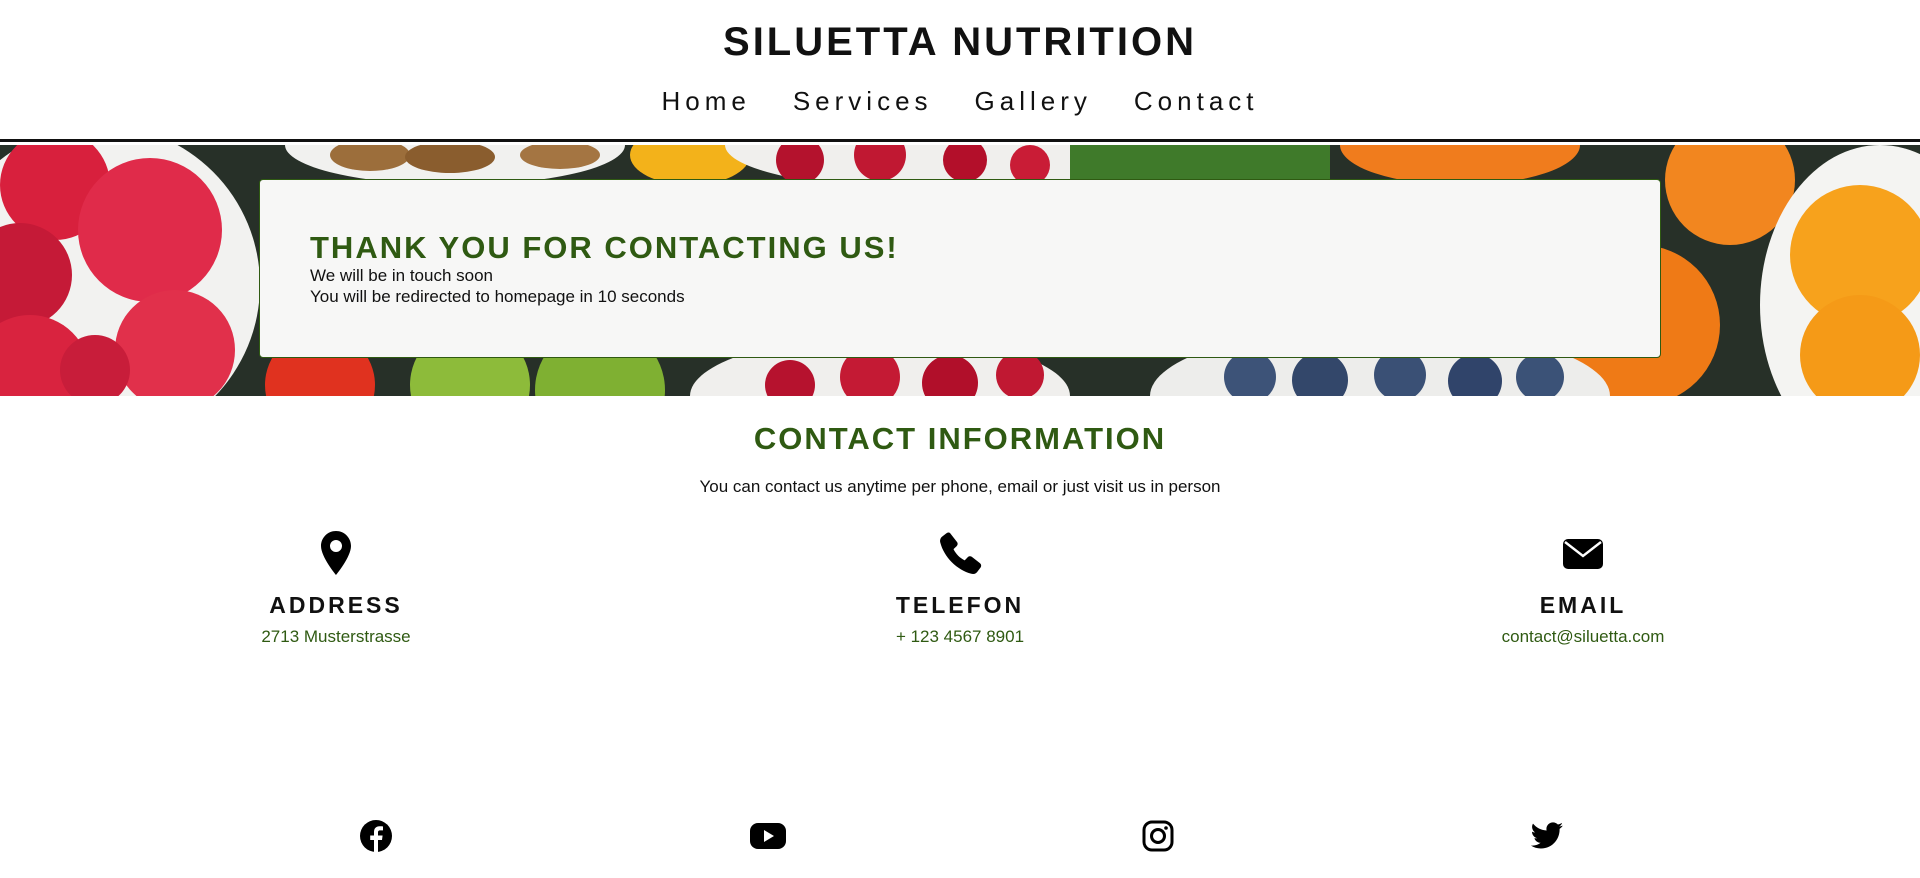  What do you see at coordinates (604, 247) in the screenshot?
I see `thank-you-title: THANK YOU FOR CONTACTING US!` at bounding box center [604, 247].